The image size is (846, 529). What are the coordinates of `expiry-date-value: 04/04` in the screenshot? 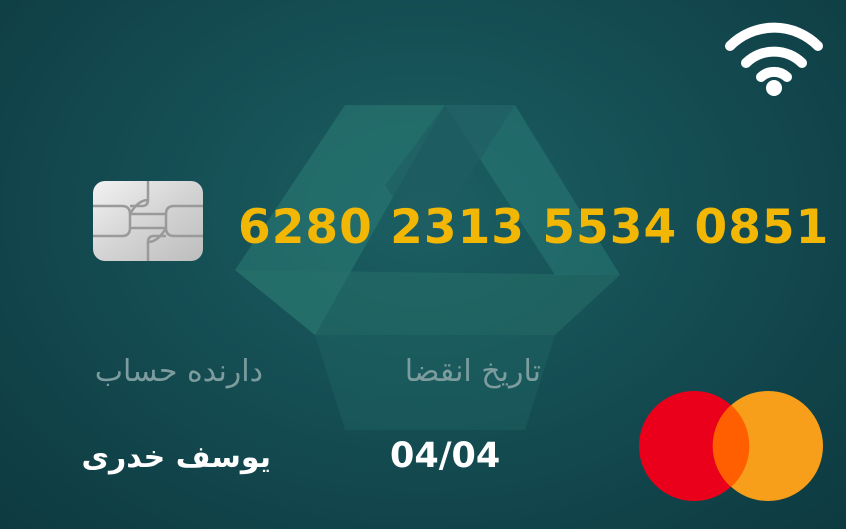 It's located at (445, 456).